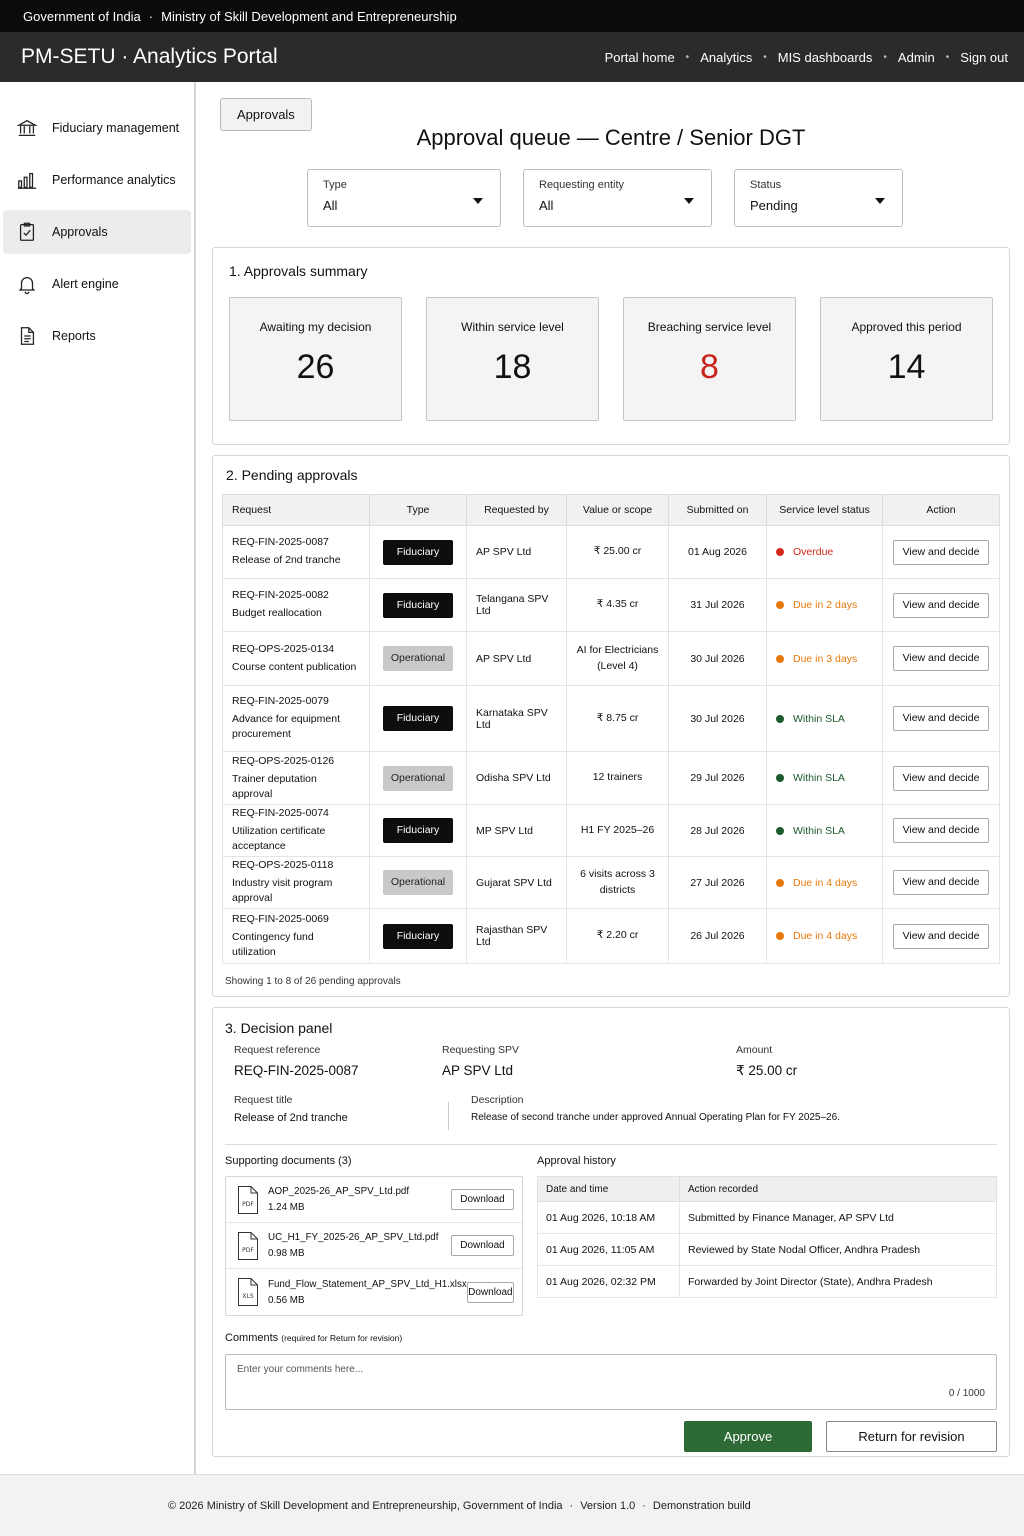 The width and height of the screenshot is (1024, 1536). I want to click on status-text: Due in 2 days, so click(825, 605).